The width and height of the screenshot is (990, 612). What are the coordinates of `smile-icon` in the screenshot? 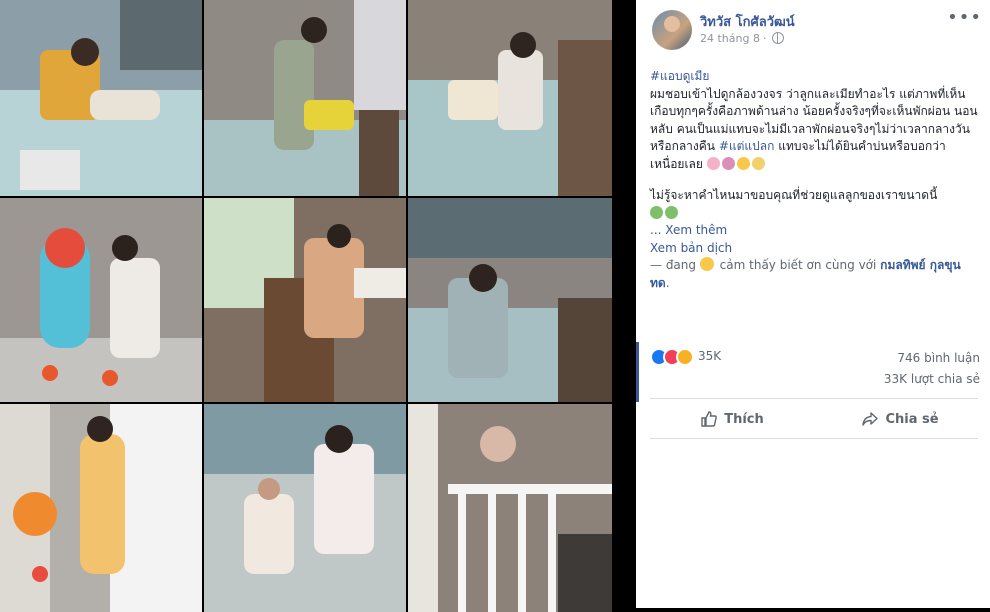 It's located at (706, 264).